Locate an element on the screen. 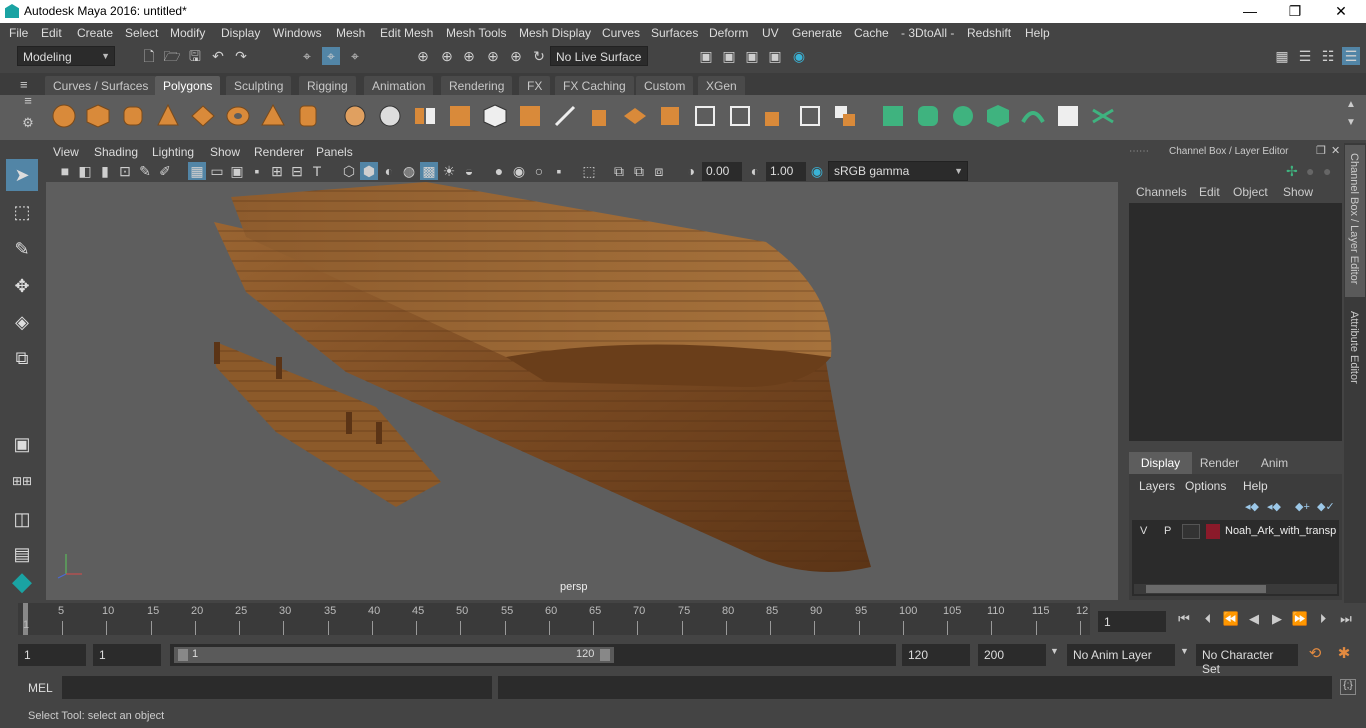 The height and width of the screenshot is (728, 1366). menu-3dtoall: - 3DtoAll - is located at coordinates (927, 33).